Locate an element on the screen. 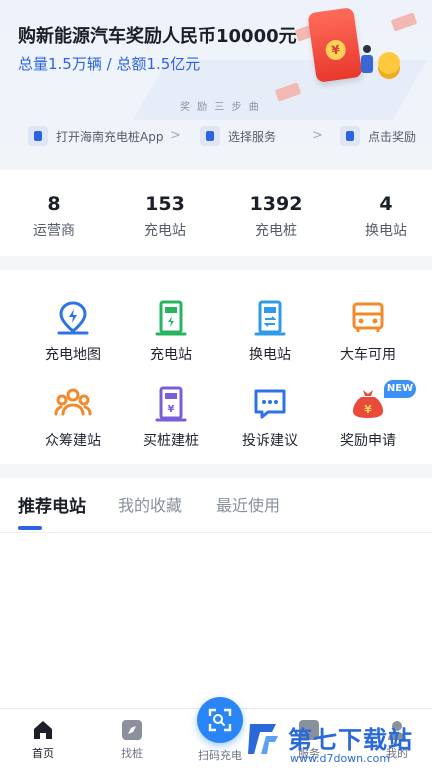 Image resolution: width=432 pixels, height=769 pixels. stat-value: 153 is located at coordinates (165, 204).